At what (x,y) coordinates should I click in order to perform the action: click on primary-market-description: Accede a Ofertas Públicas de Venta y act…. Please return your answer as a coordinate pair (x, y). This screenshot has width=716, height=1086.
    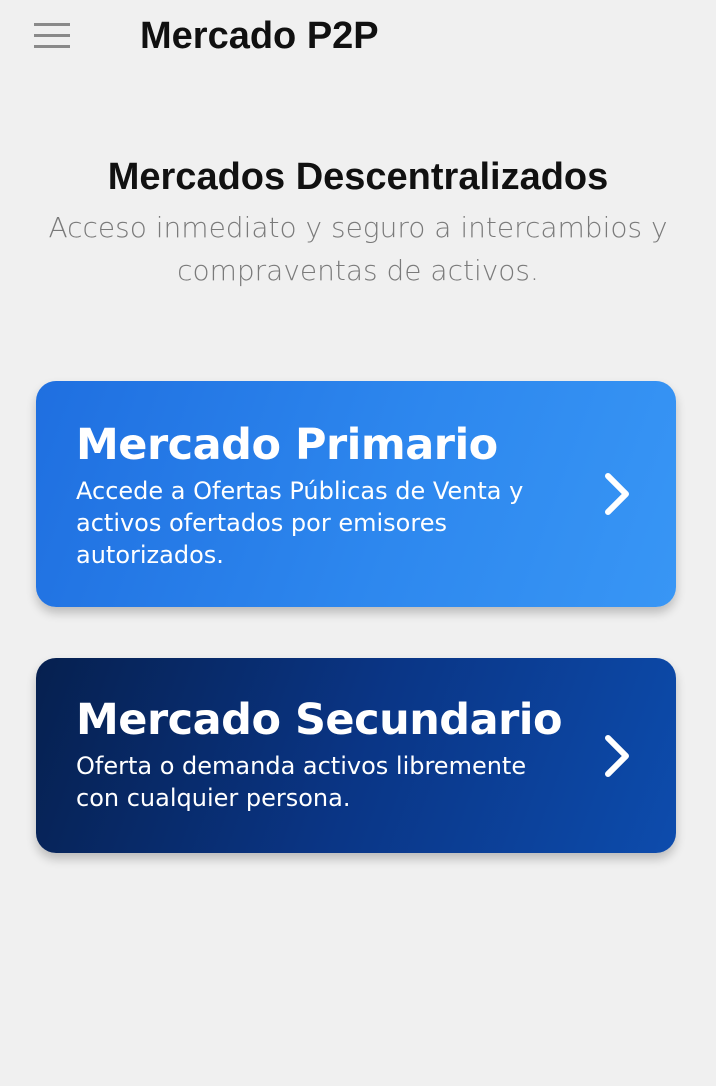
    Looking at the image, I should click on (300, 523).